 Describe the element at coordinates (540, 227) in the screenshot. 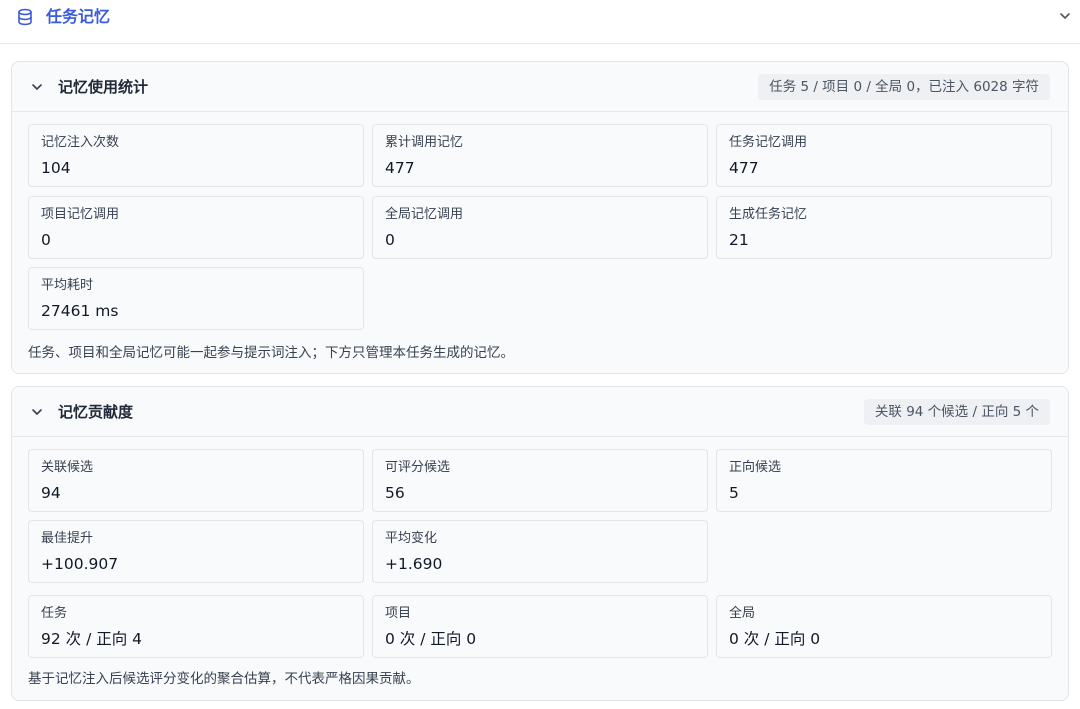

I see `stat-card: 全局记忆调用 0` at that location.